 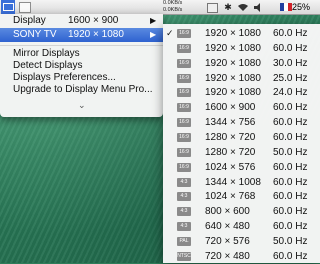 I want to click on resolution-item: 16:9 1920 × 1080 30.0 Hz, so click(x=241, y=63).